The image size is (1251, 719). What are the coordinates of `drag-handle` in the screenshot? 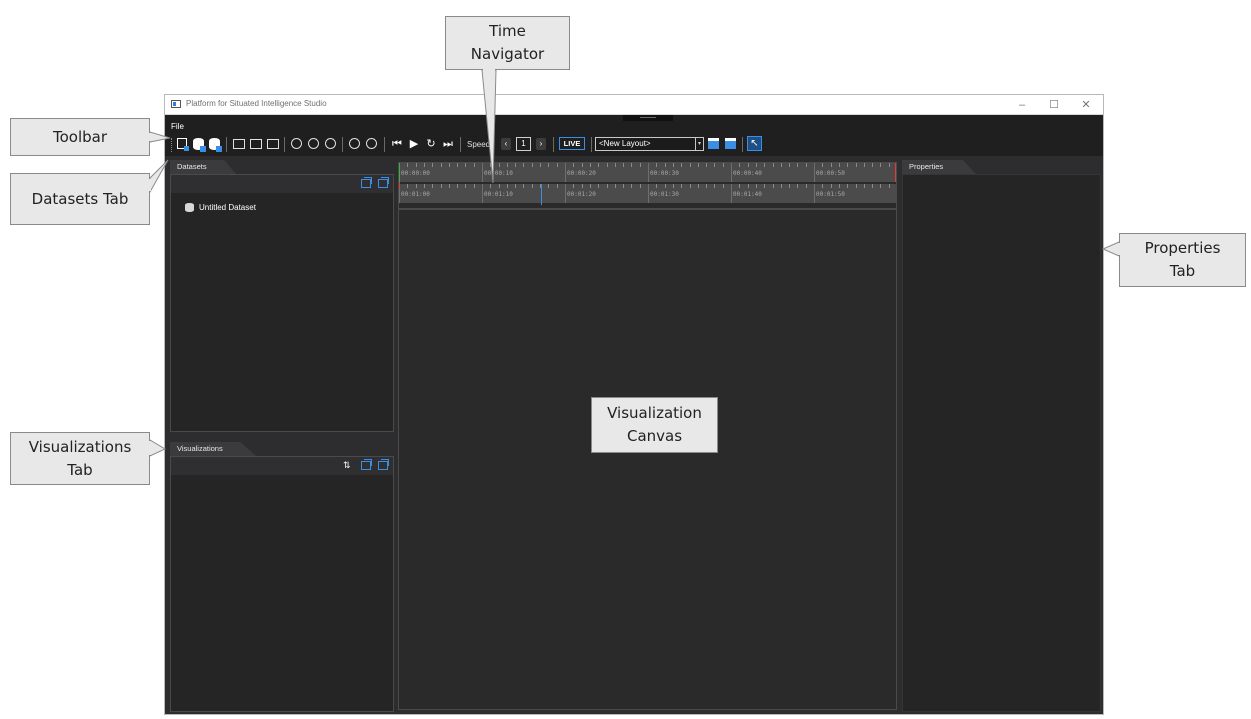 It's located at (648, 118).